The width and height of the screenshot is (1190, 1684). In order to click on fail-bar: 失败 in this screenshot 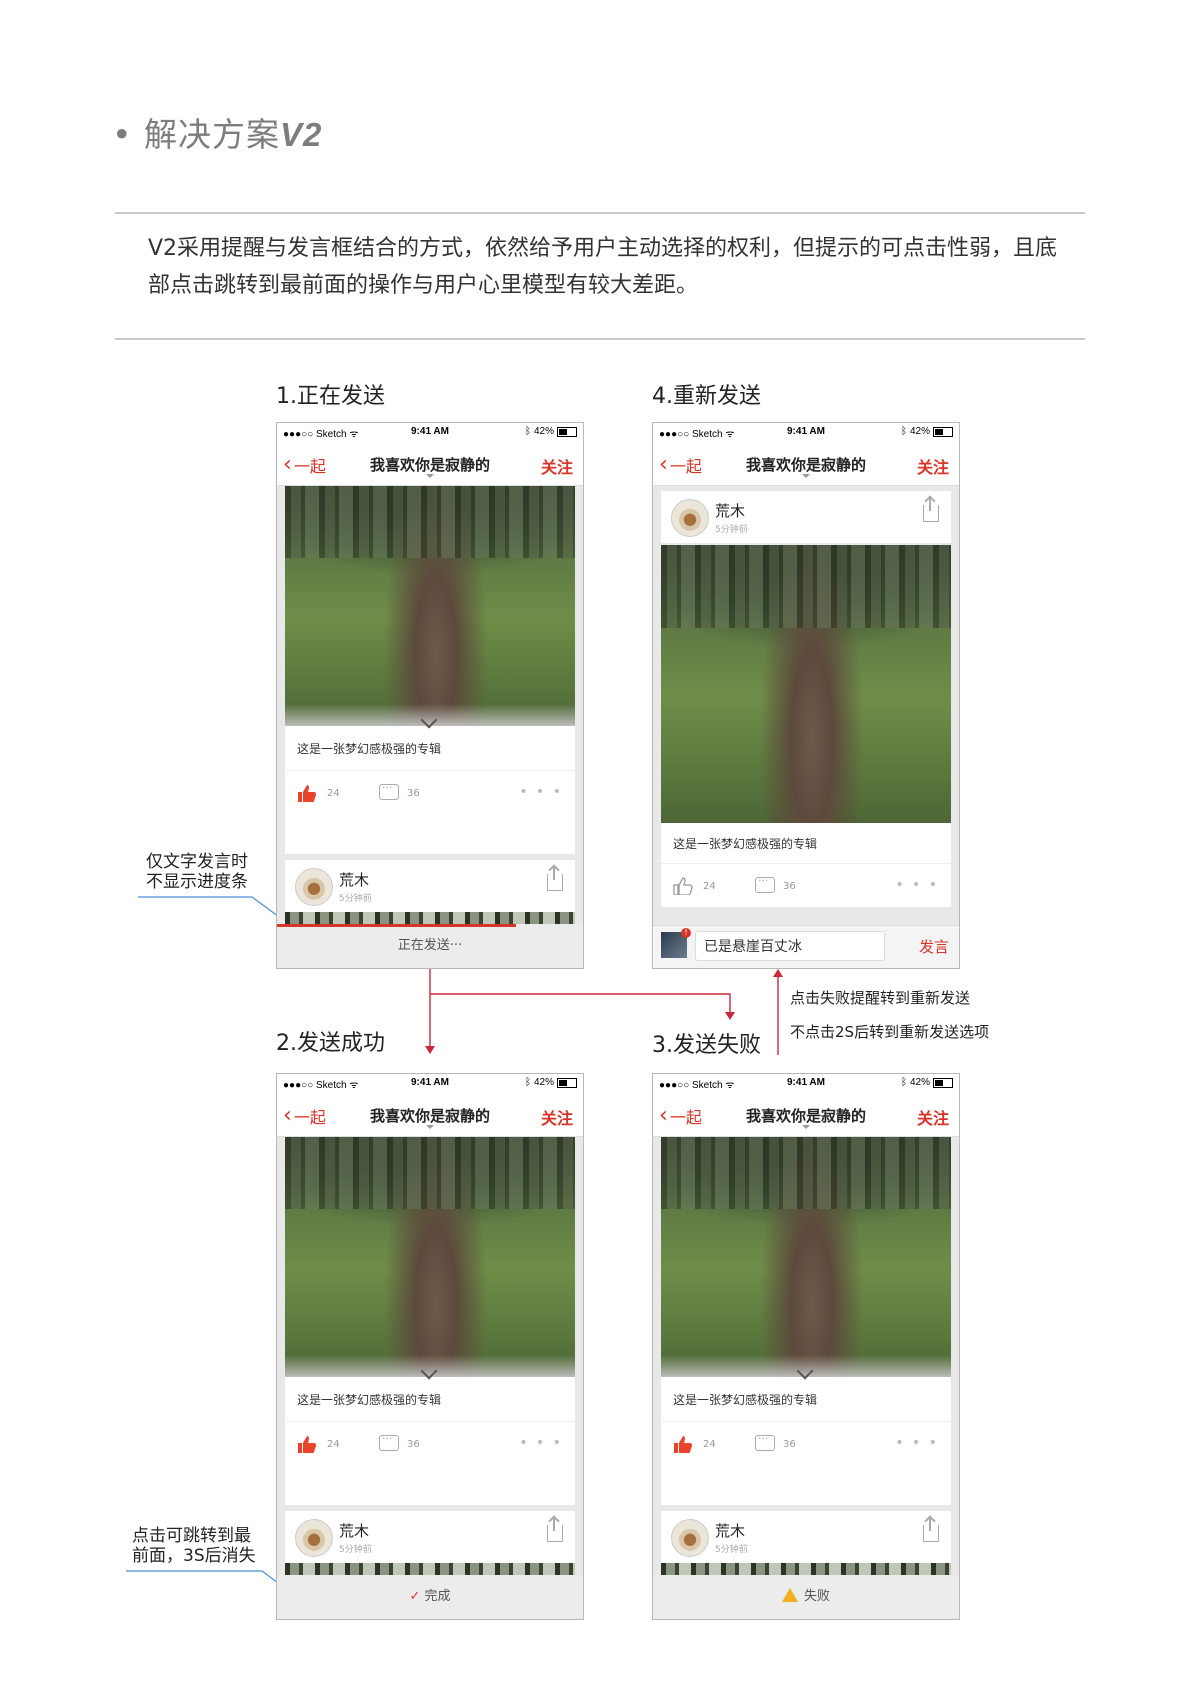, I will do `click(806, 1597)`.